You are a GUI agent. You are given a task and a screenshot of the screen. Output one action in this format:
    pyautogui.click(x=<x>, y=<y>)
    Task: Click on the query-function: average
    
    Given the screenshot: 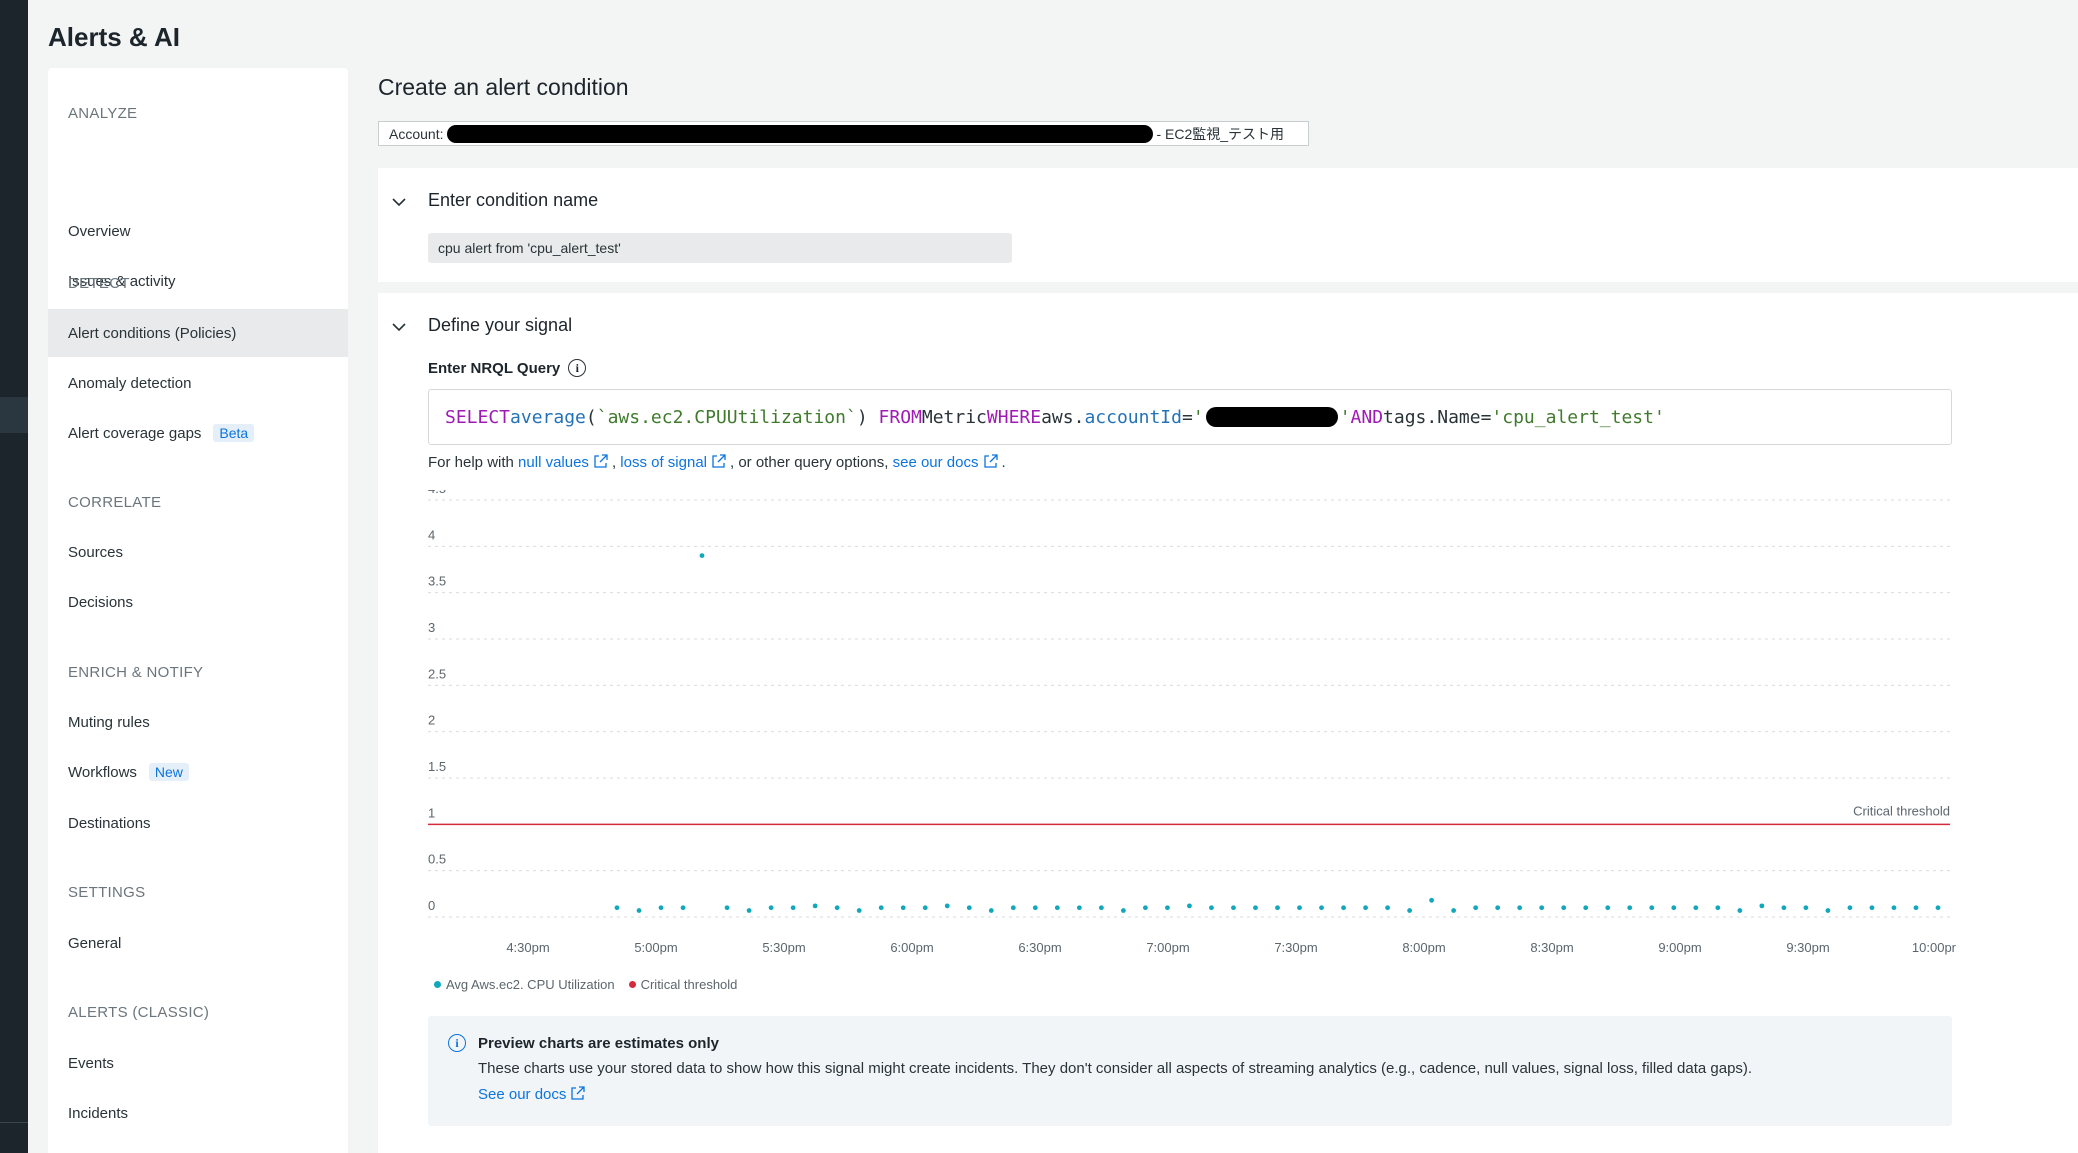 What is the action you would take?
    pyautogui.click(x=548, y=417)
    